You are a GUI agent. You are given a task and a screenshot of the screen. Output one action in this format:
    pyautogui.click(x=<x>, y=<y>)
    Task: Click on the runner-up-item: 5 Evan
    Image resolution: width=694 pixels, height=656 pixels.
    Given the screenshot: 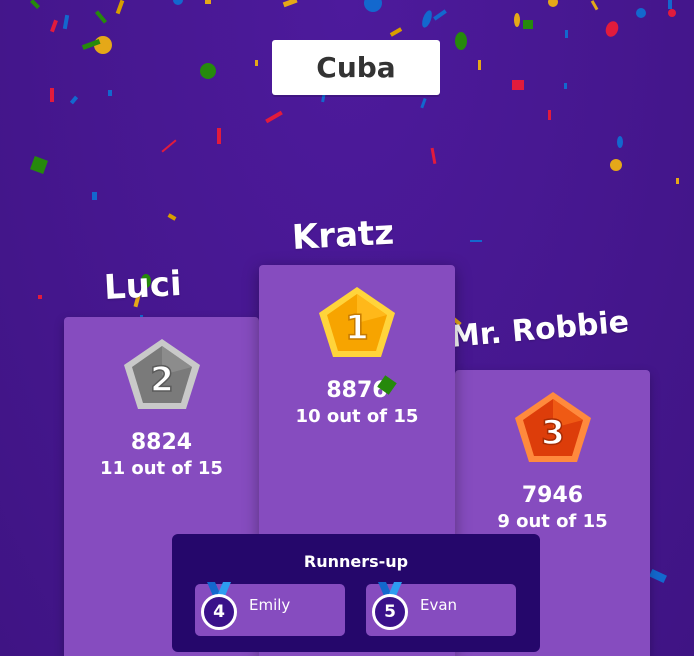 What is the action you would take?
    pyautogui.click(x=441, y=609)
    